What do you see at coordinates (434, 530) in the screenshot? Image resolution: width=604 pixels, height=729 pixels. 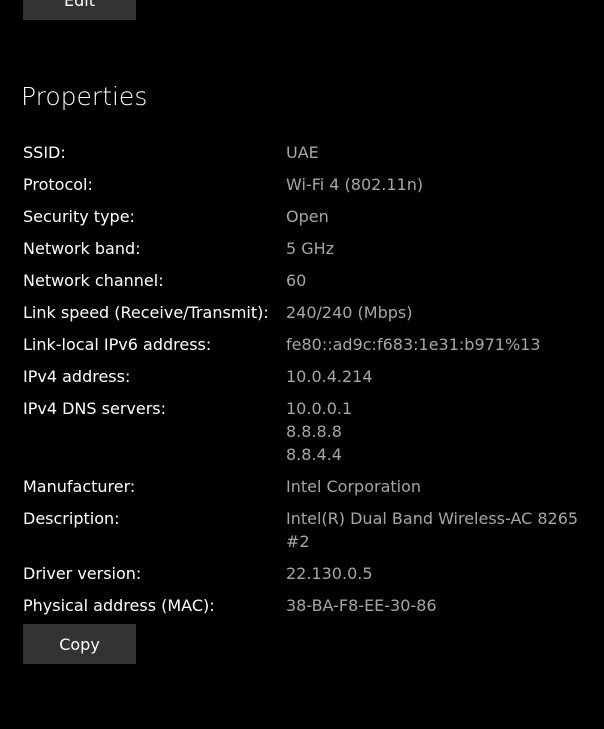 I see `property-value: Intel(R) Dual Band Wireless-AC 8265 #2` at bounding box center [434, 530].